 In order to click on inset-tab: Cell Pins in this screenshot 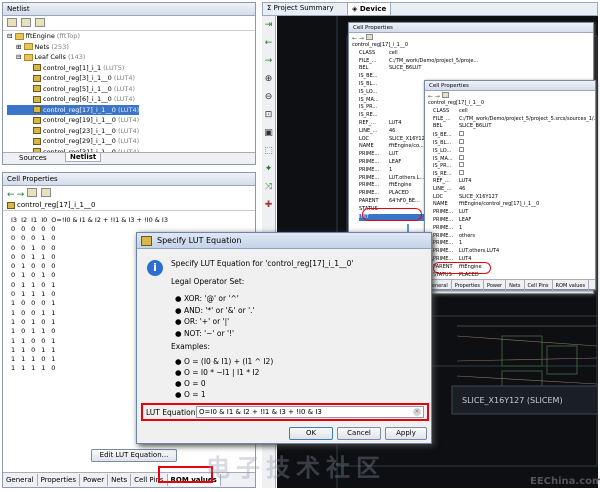, I will do `click(539, 286)`.